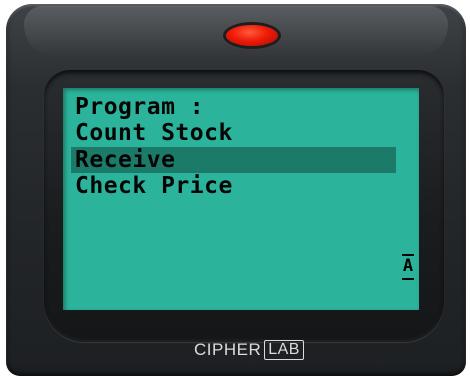 This screenshot has height=379, width=470. I want to click on brand-prefix: CIPHER, so click(228, 349).